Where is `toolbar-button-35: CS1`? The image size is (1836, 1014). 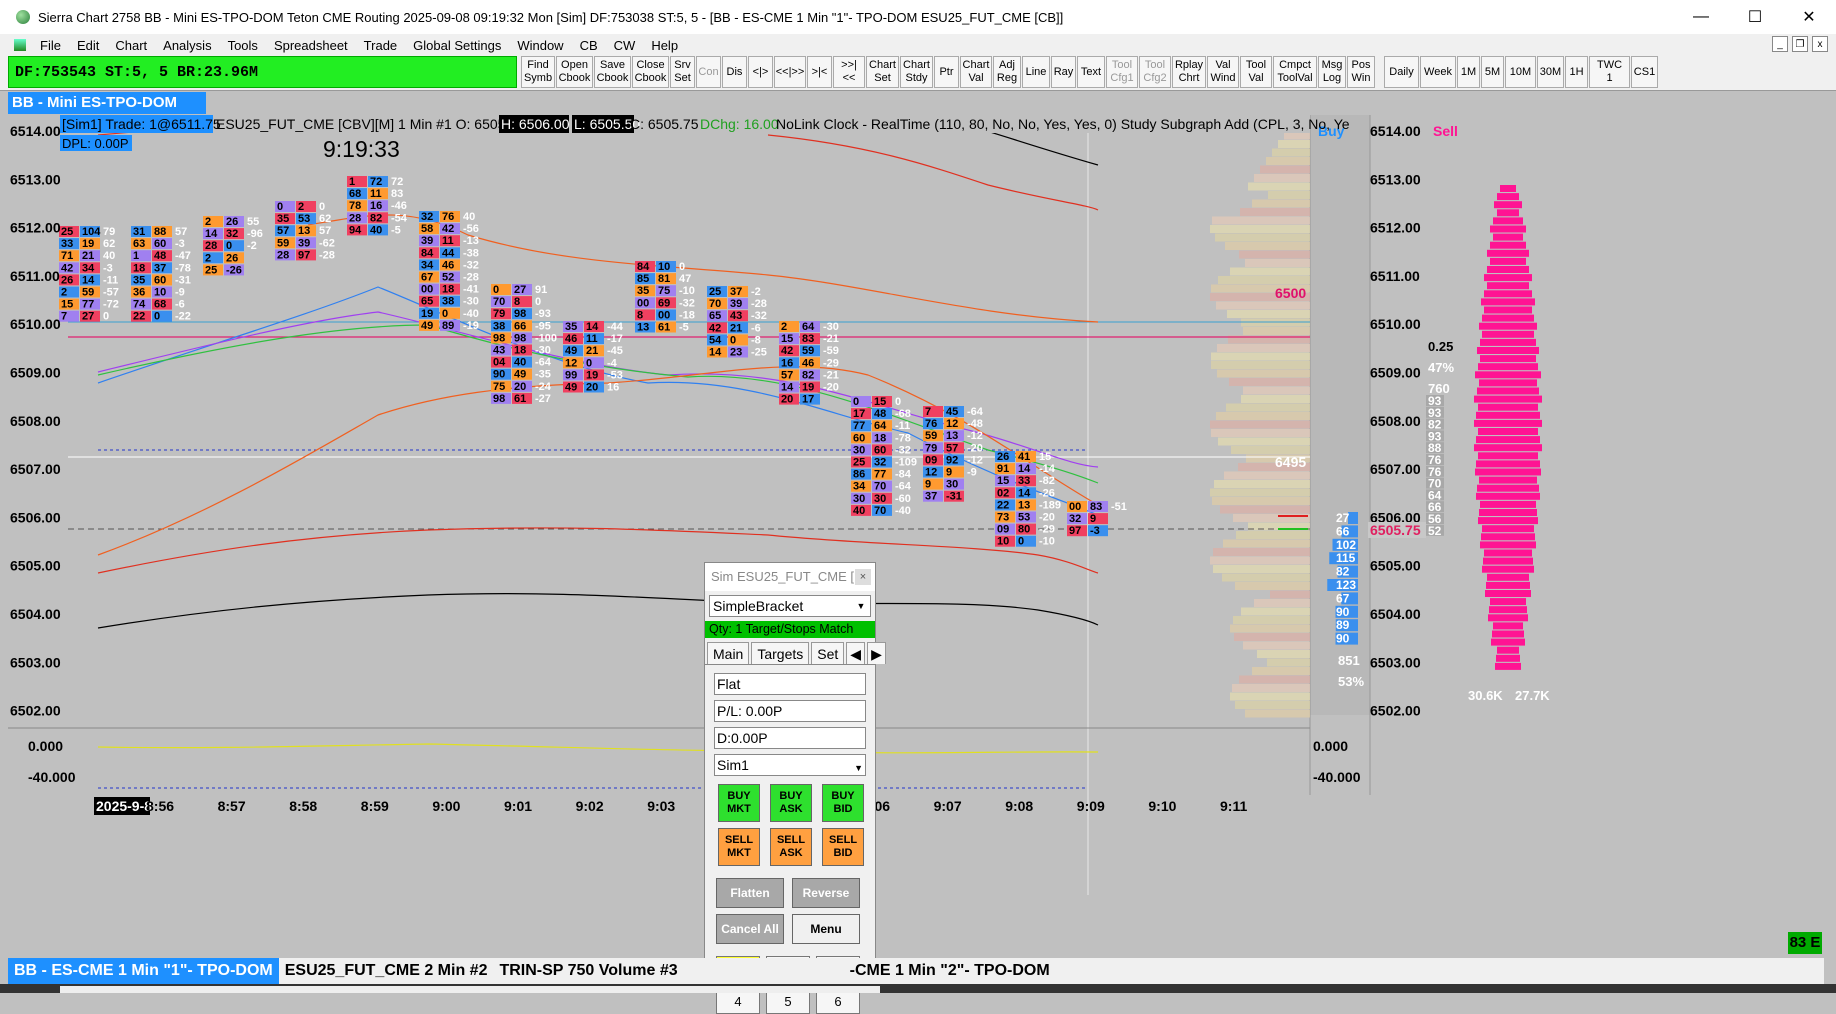
toolbar-button-35: CS1 is located at coordinates (1644, 72).